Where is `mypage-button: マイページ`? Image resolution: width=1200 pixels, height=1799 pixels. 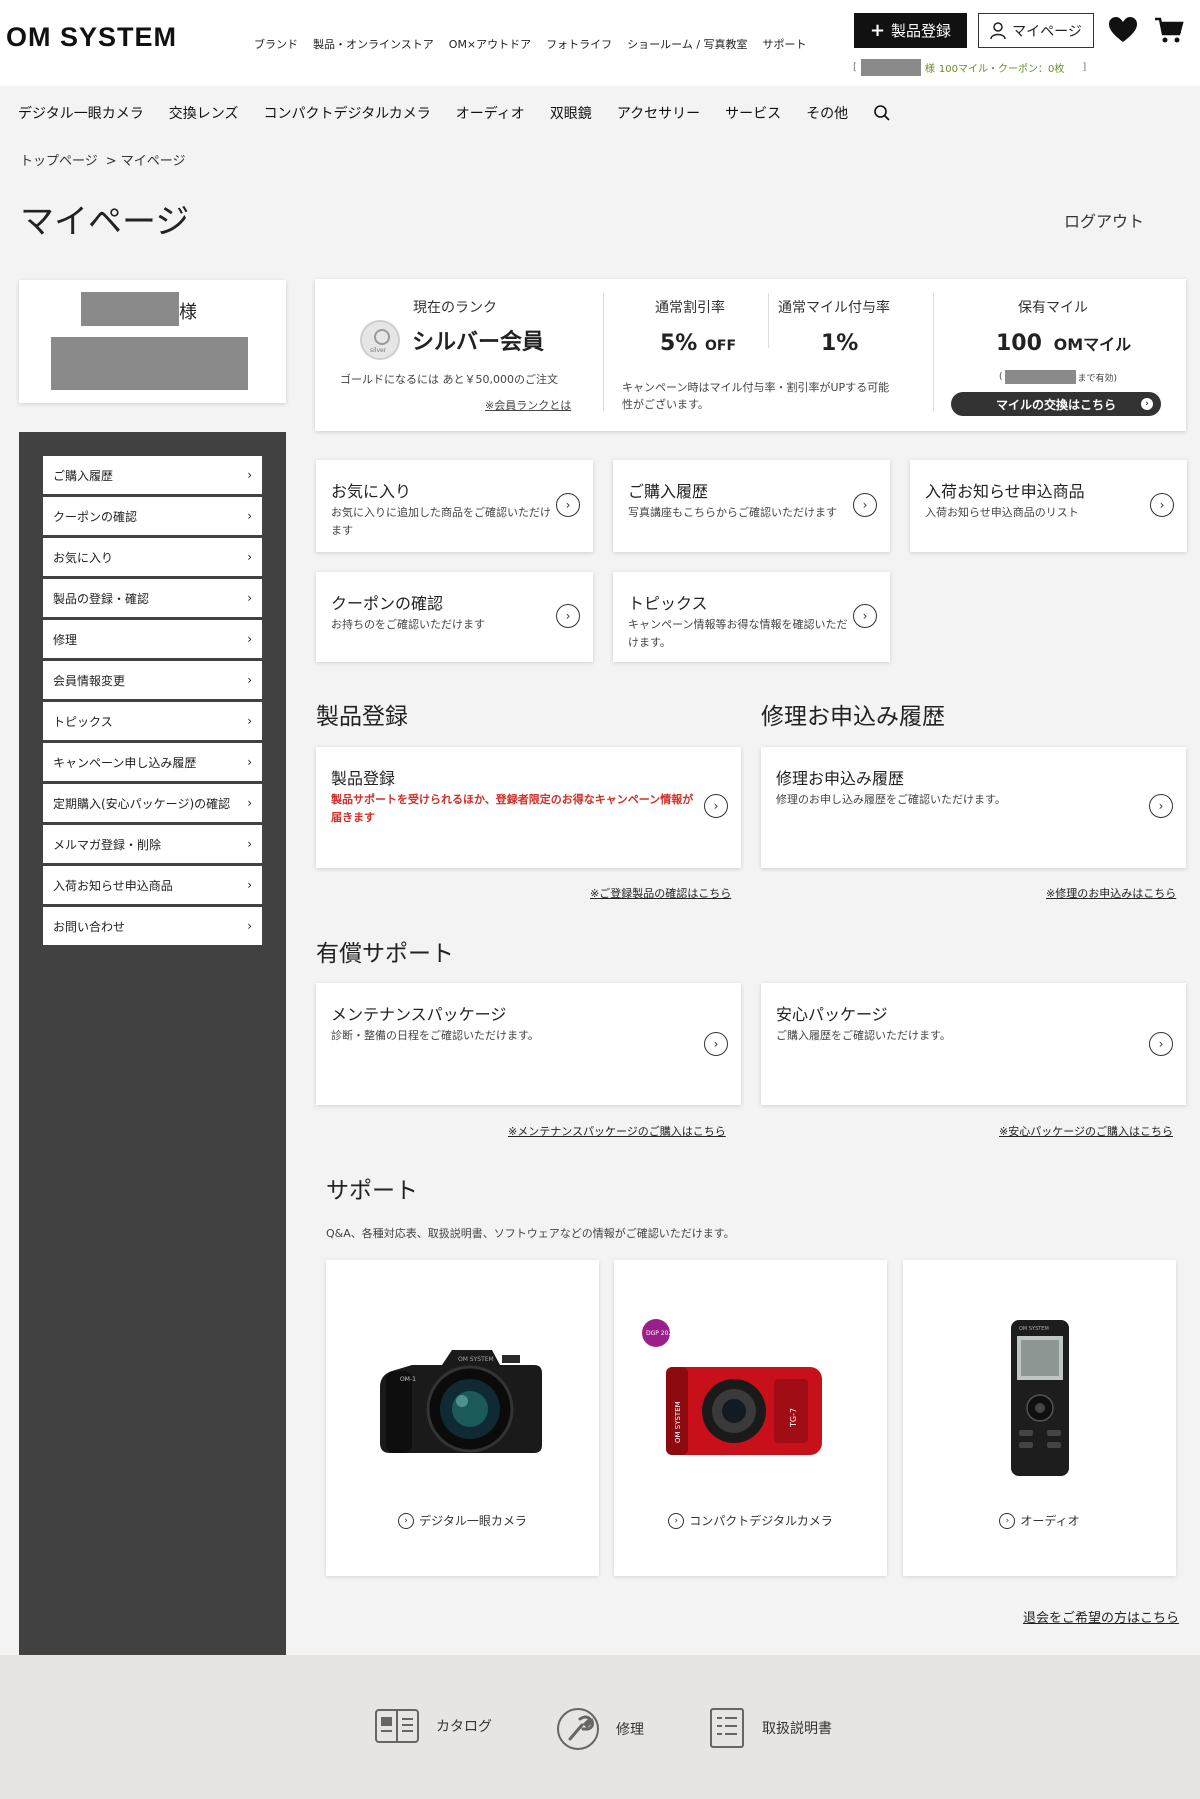
mypage-button: マイページ is located at coordinates (1036, 30).